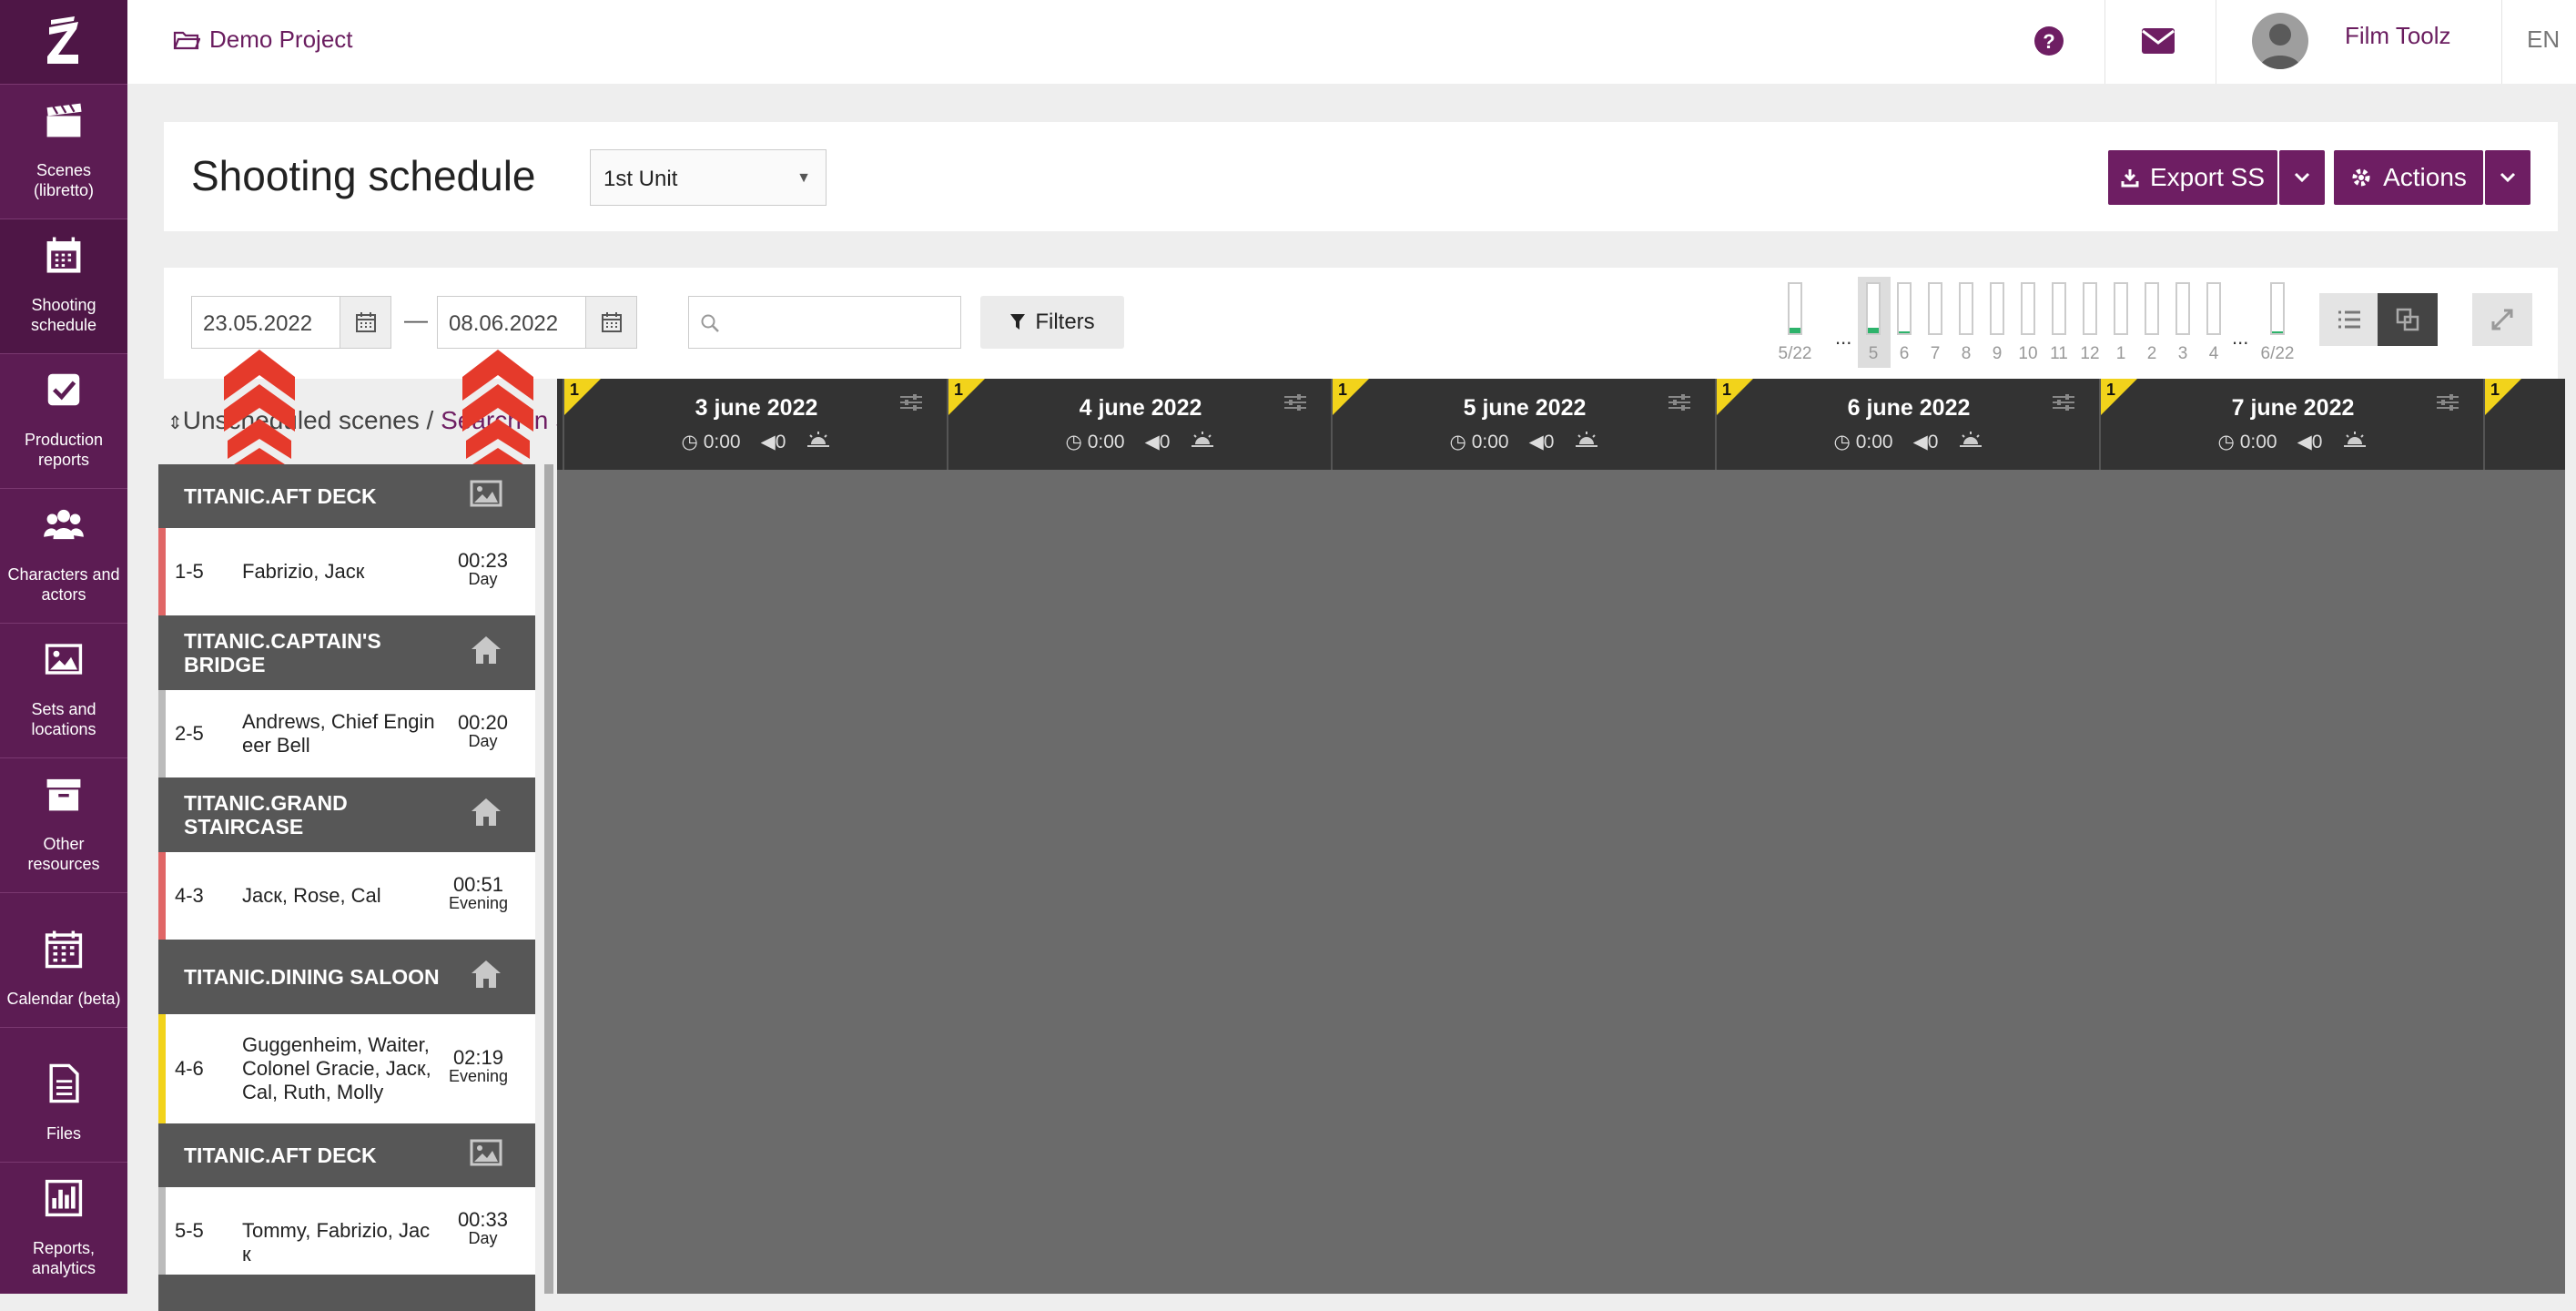  Describe the element at coordinates (336, 1242) in the screenshot. I see `scene-characters: Tommy, Fabrizio, Jac к` at that location.